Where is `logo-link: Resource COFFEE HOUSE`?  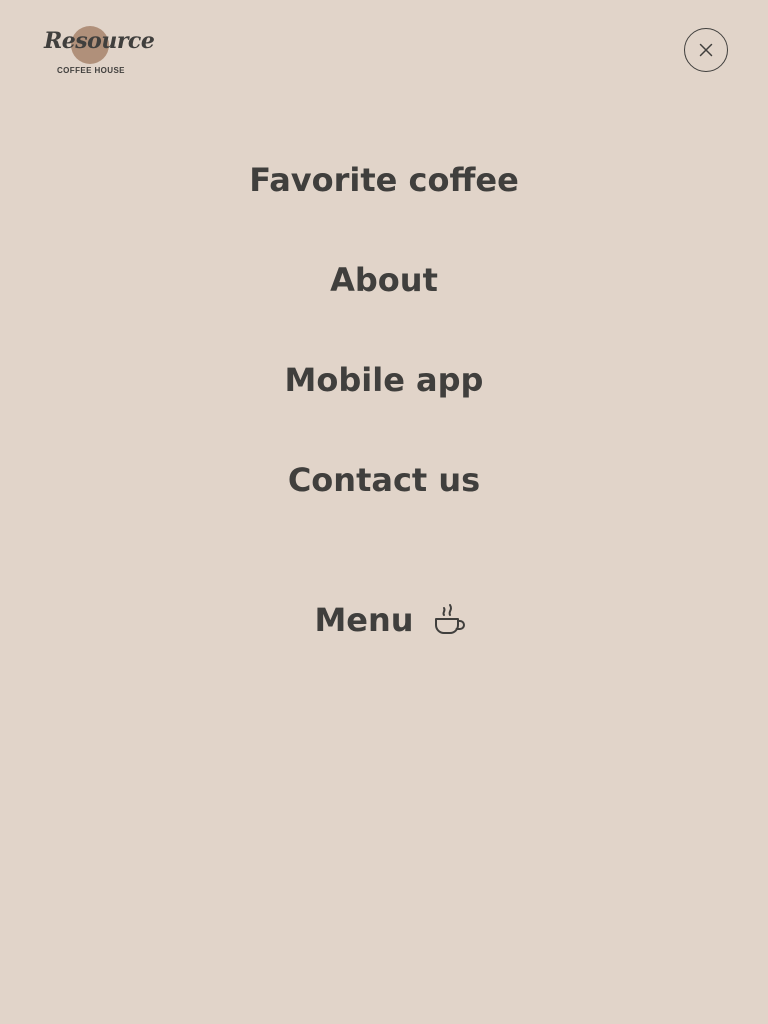 logo-link: Resource COFFEE HOUSE is located at coordinates (98, 51).